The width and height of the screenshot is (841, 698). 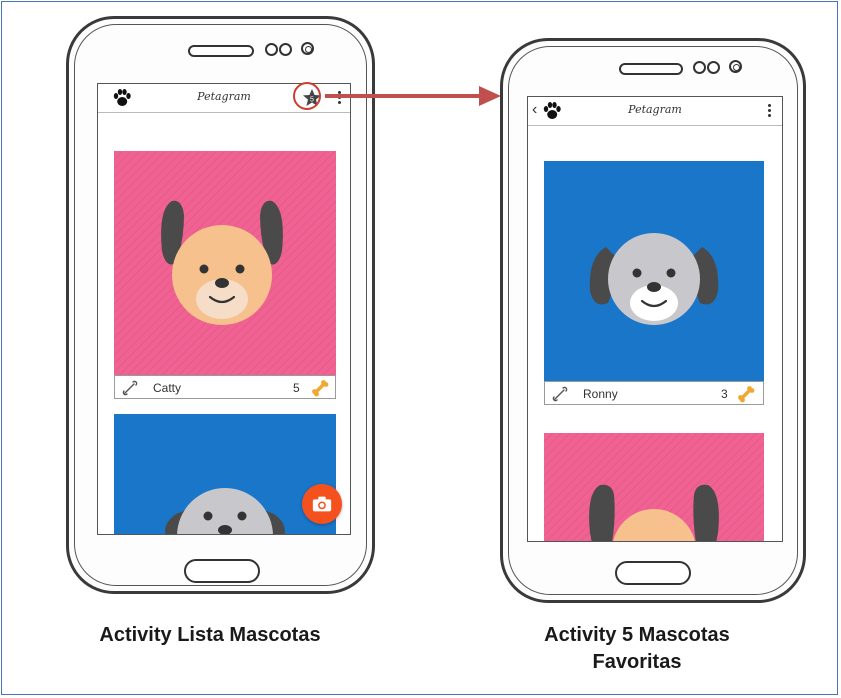 What do you see at coordinates (296, 388) in the screenshot?
I see `pet-likes-count: 5` at bounding box center [296, 388].